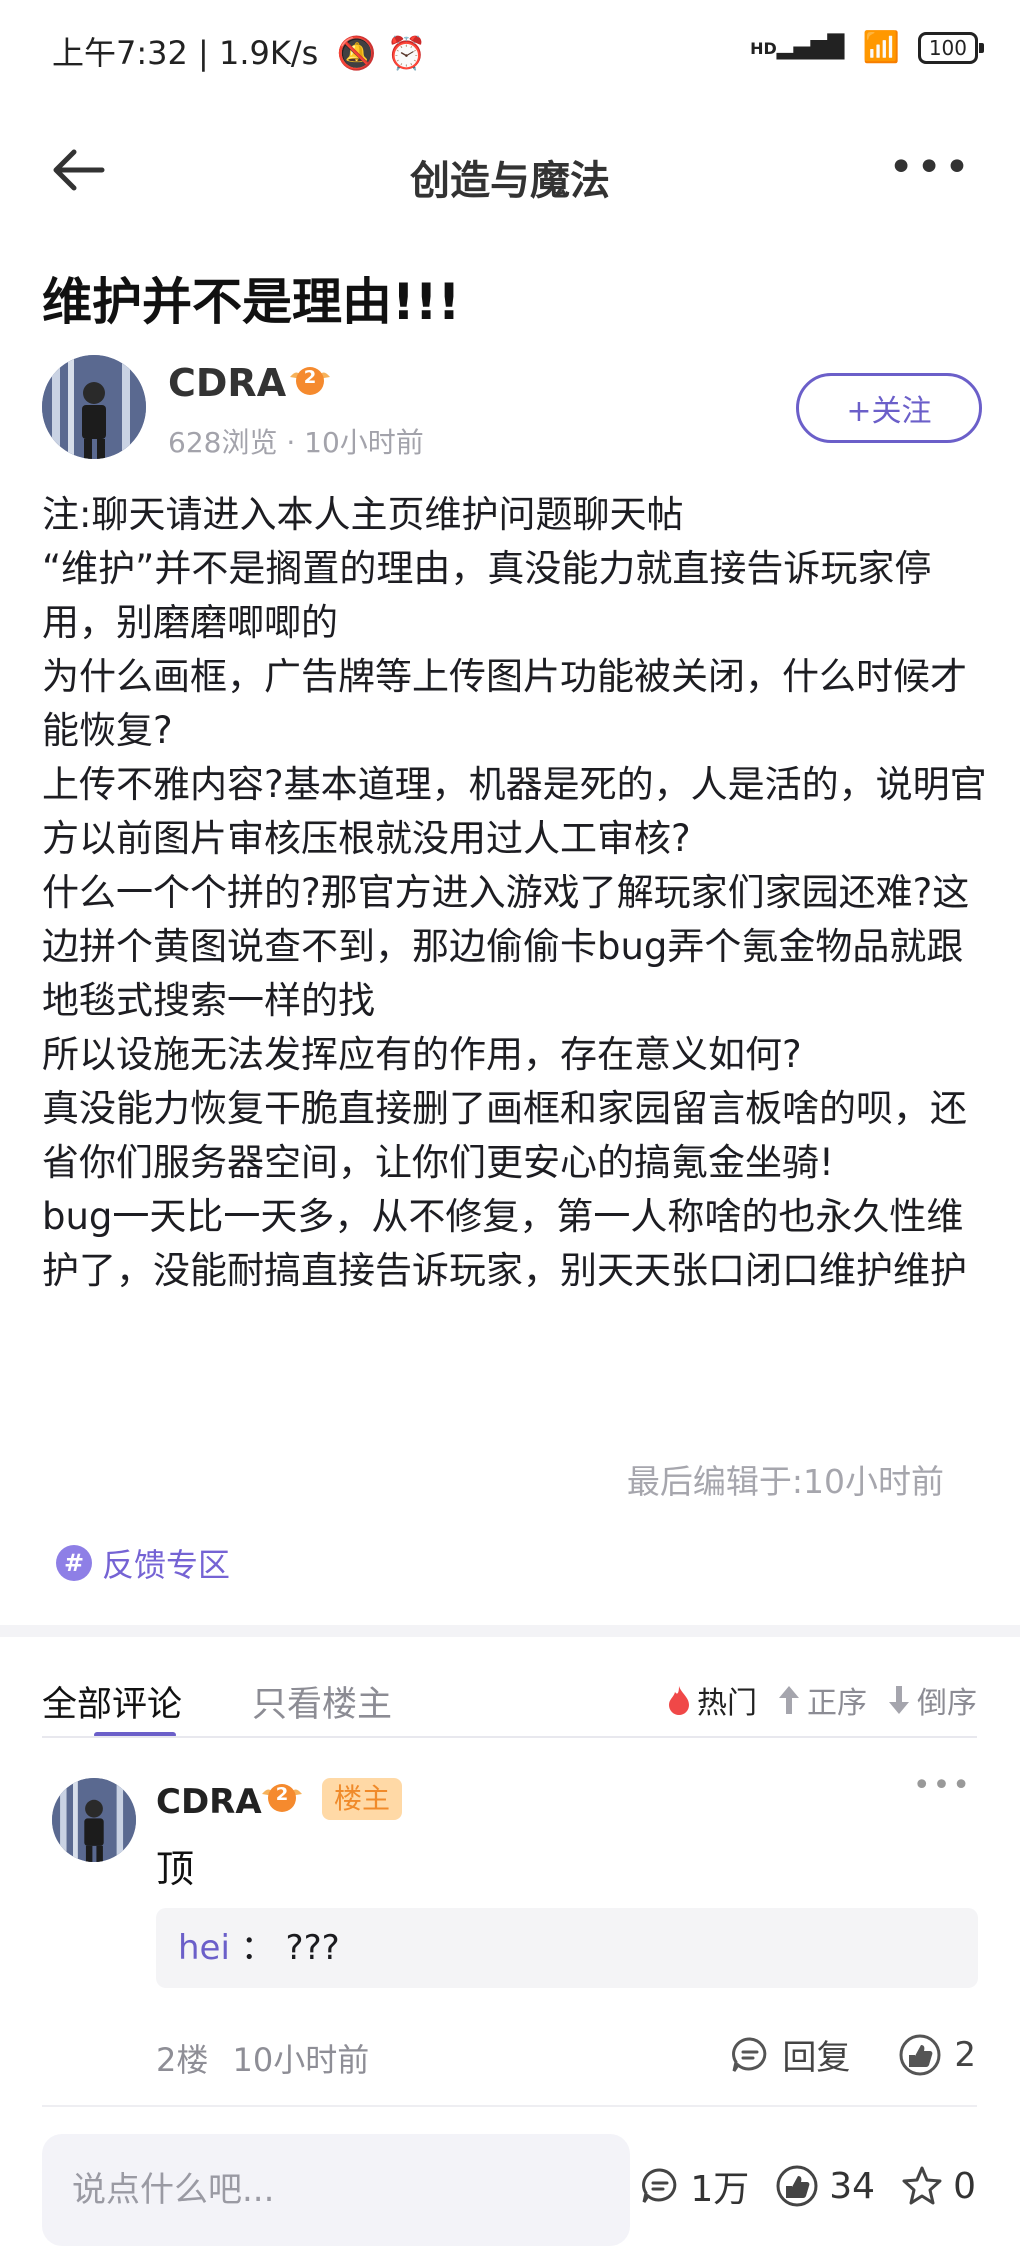 This screenshot has height=2267, width=1020. What do you see at coordinates (797, 47) in the screenshot?
I see `hd-signal-icon: HD▂▄▆█` at bounding box center [797, 47].